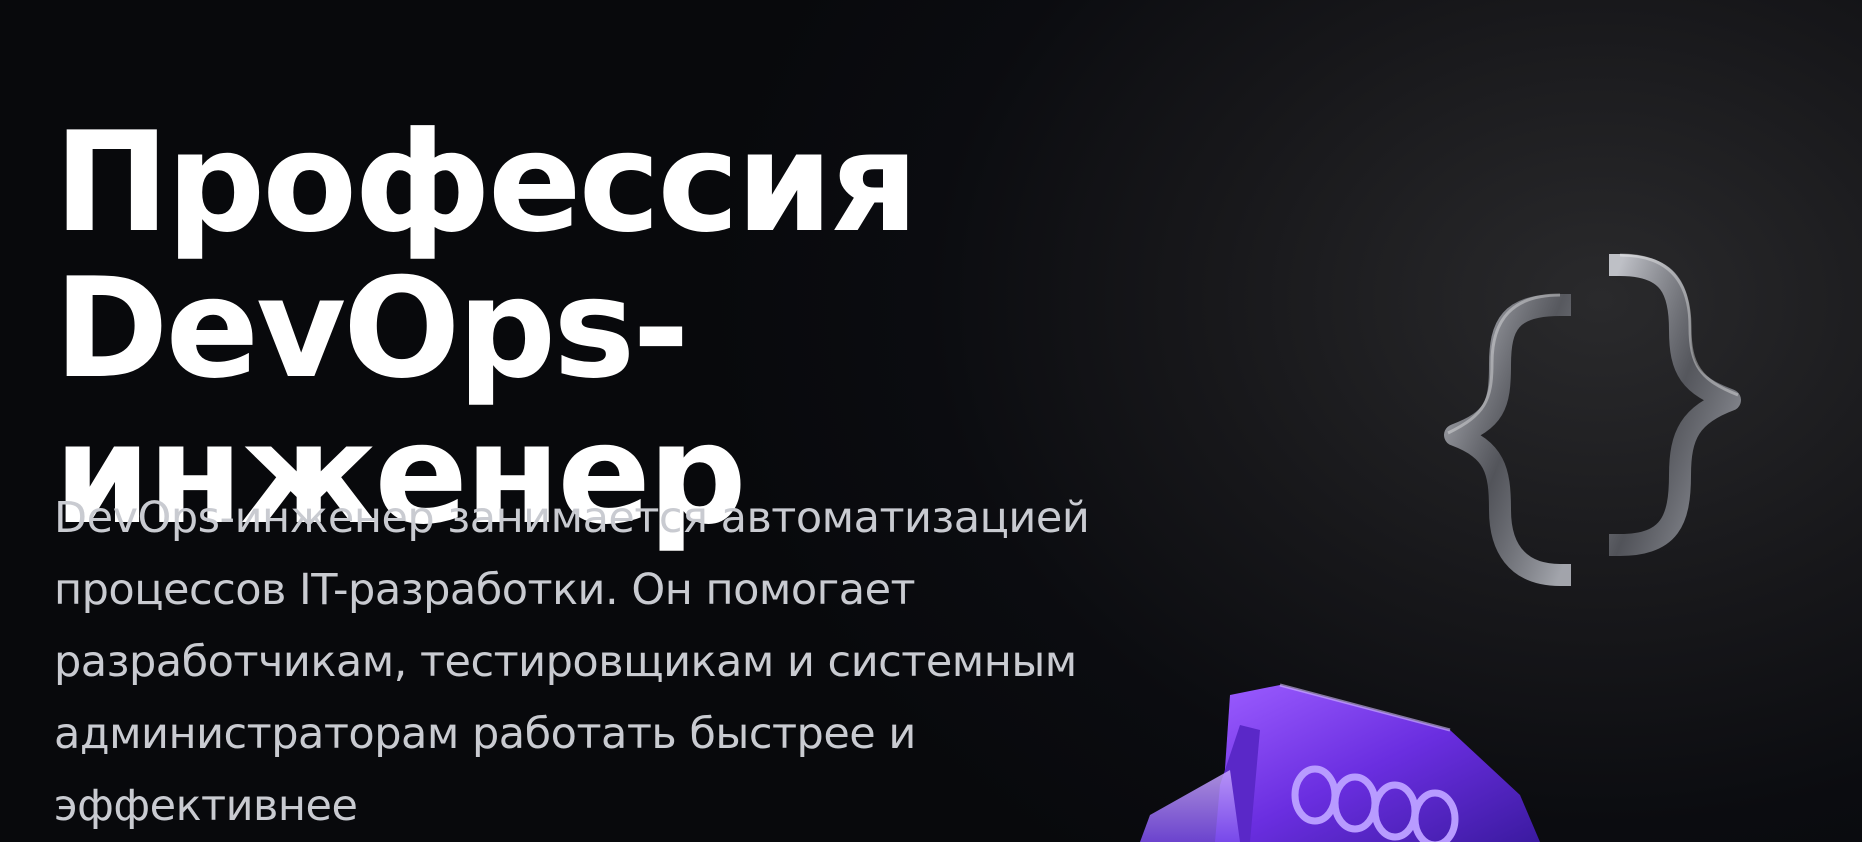  I want to click on curly-braces-icon, so click(1600, 425).